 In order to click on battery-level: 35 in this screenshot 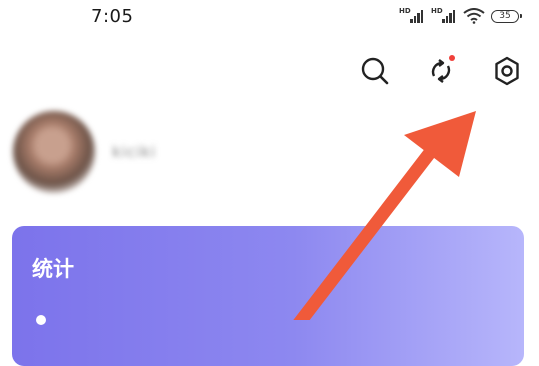, I will do `click(505, 15)`.